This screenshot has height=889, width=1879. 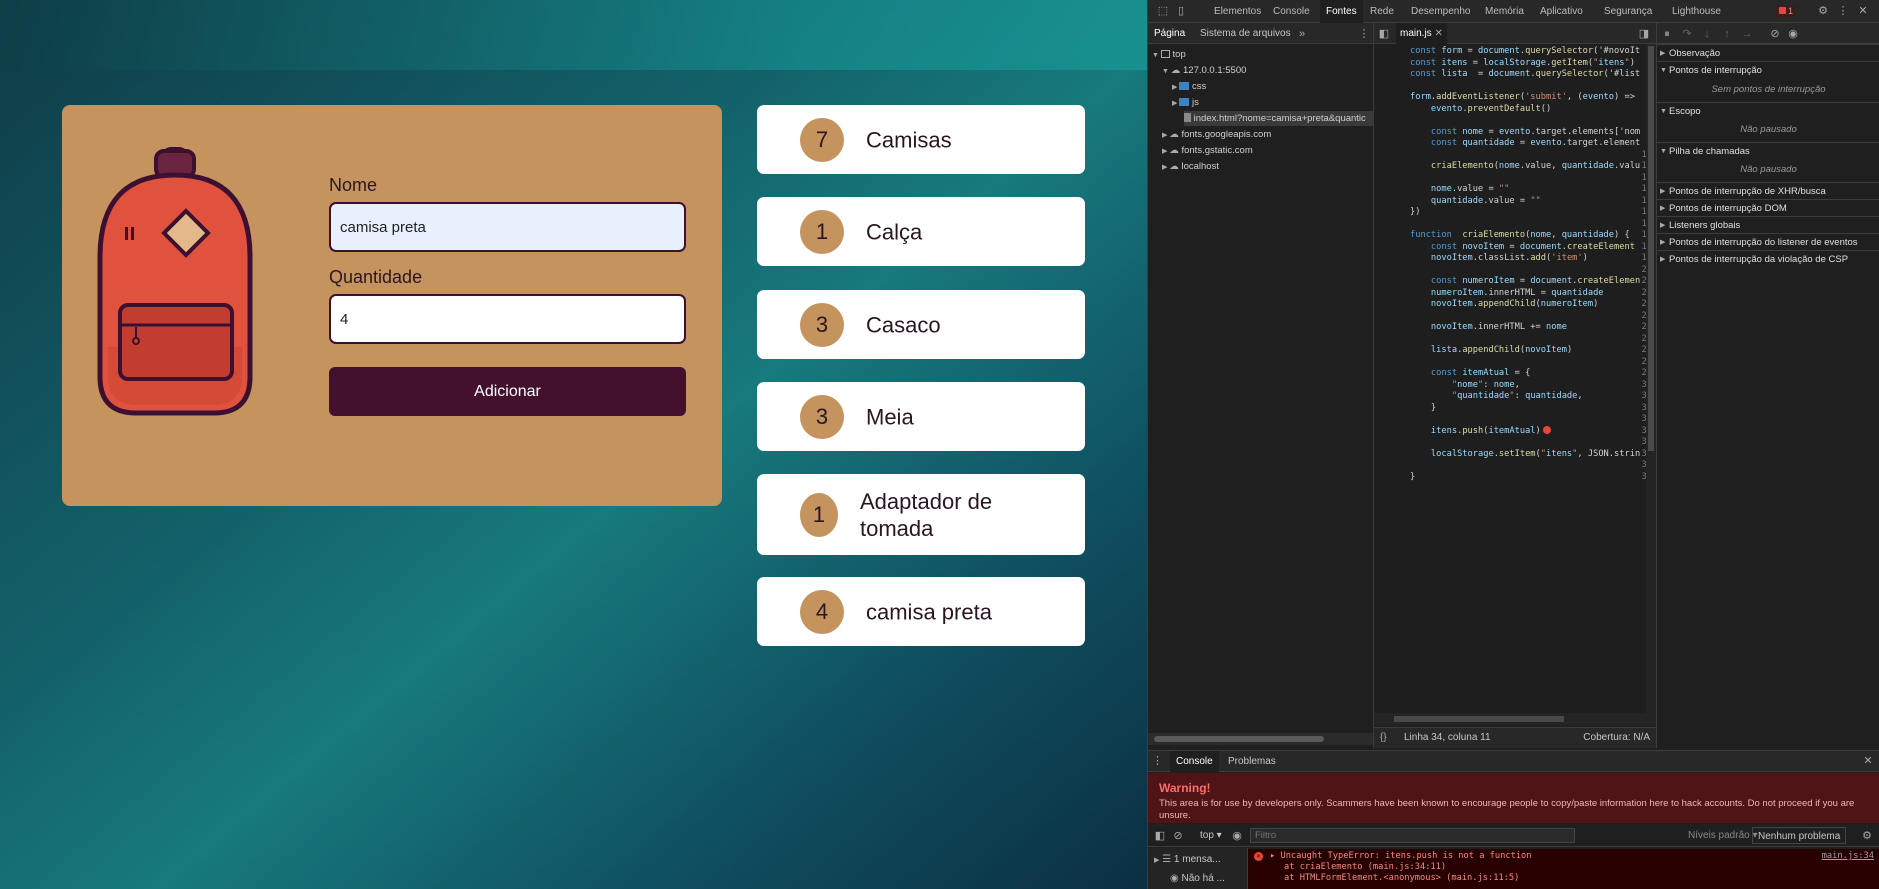 I want to click on section-escopo: ▼ Escopo, so click(x=1768, y=110).